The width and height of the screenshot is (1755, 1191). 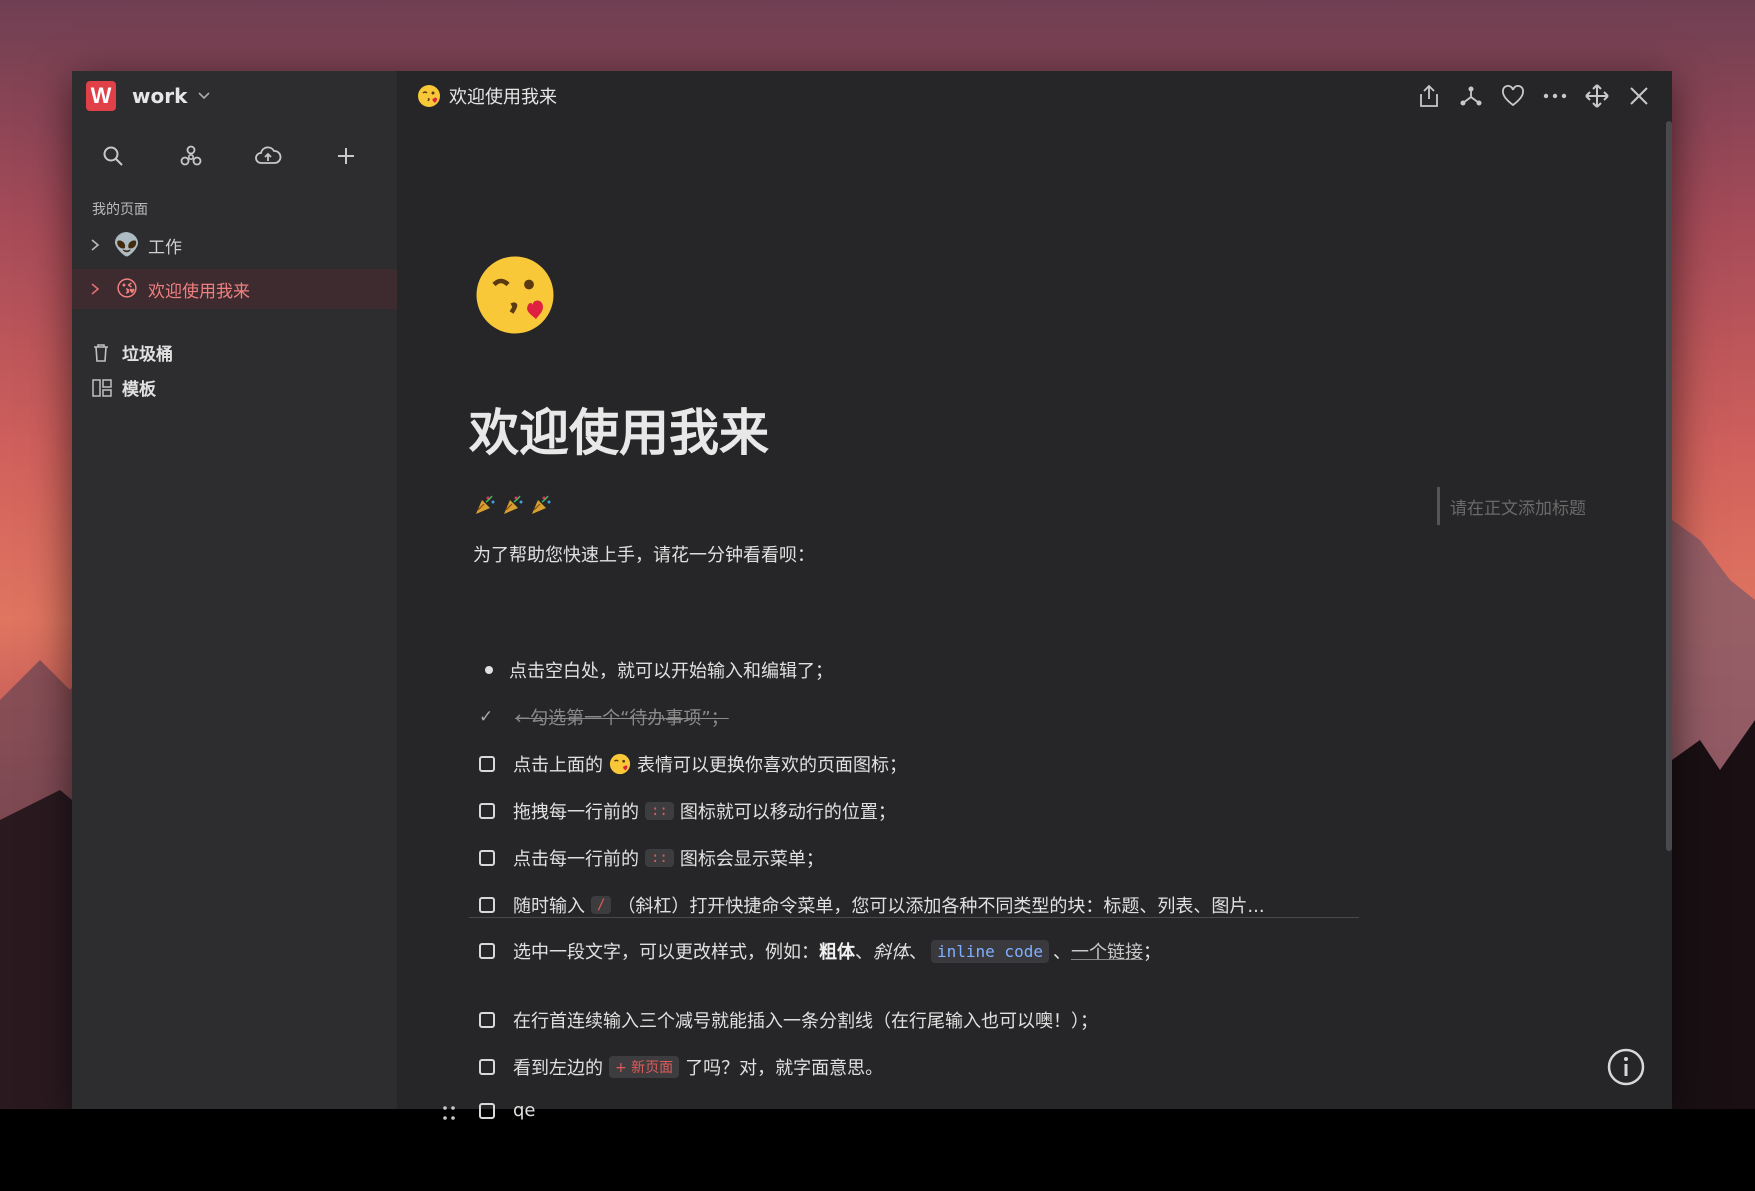 What do you see at coordinates (160, 96) in the screenshot?
I see `workspace-name: work` at bounding box center [160, 96].